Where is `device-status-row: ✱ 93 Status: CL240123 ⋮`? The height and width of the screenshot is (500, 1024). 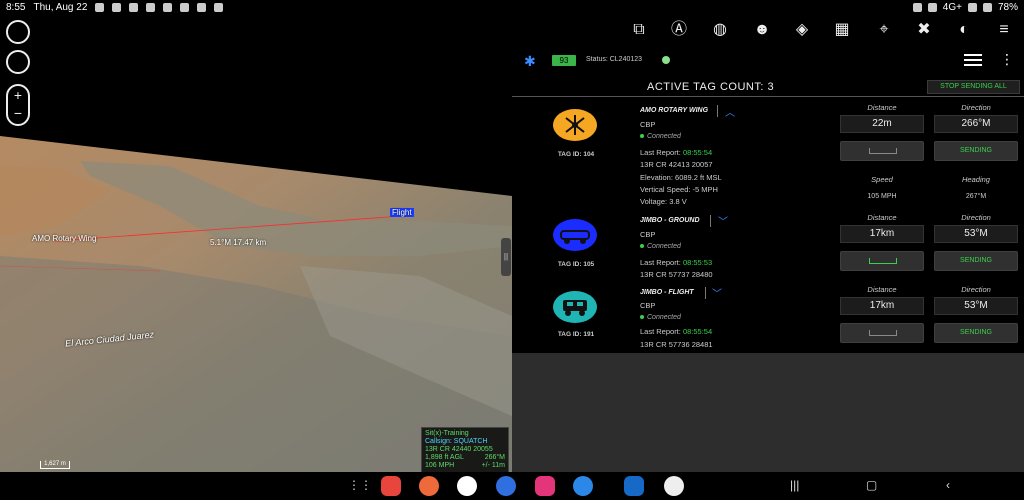 device-status-row: ✱ 93 Status: CL240123 ⋮ is located at coordinates (768, 61).